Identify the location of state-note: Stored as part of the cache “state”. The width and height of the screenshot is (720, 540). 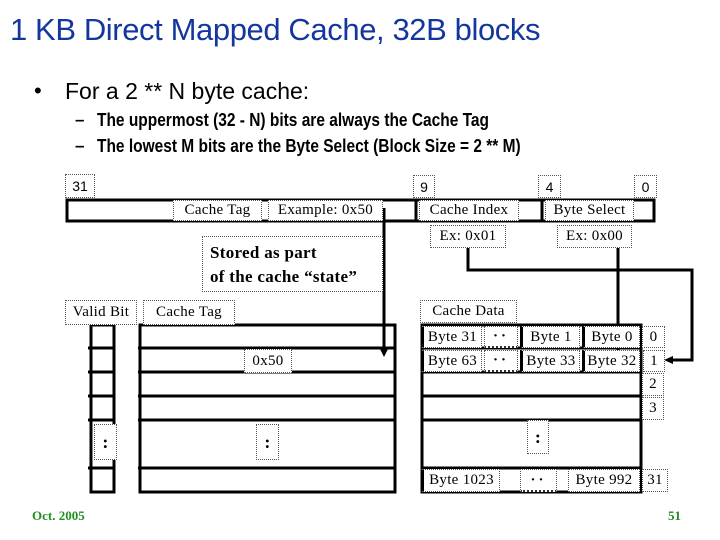
(292, 264).